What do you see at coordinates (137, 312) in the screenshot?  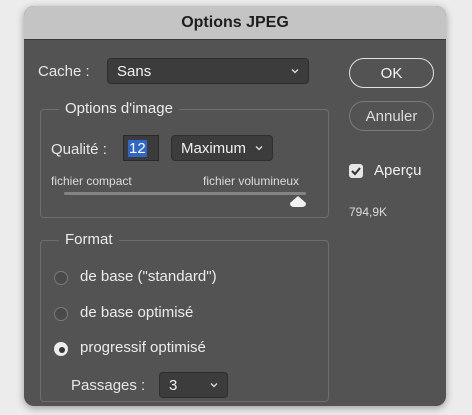 I see `radio-baseline-optimized-label: de base optimisé` at bounding box center [137, 312].